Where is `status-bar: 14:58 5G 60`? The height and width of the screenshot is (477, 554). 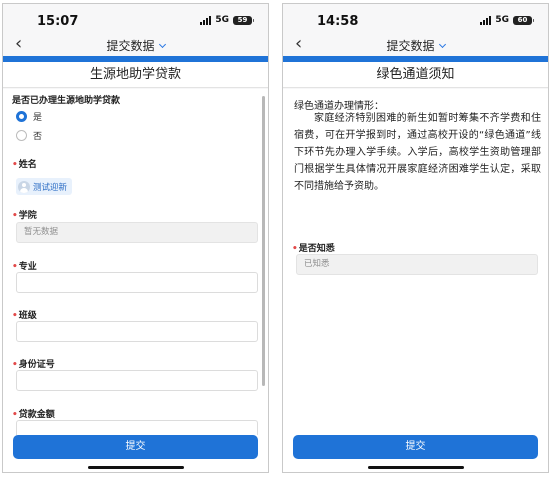
status-bar: 14:58 5G 60 is located at coordinates (415, 19).